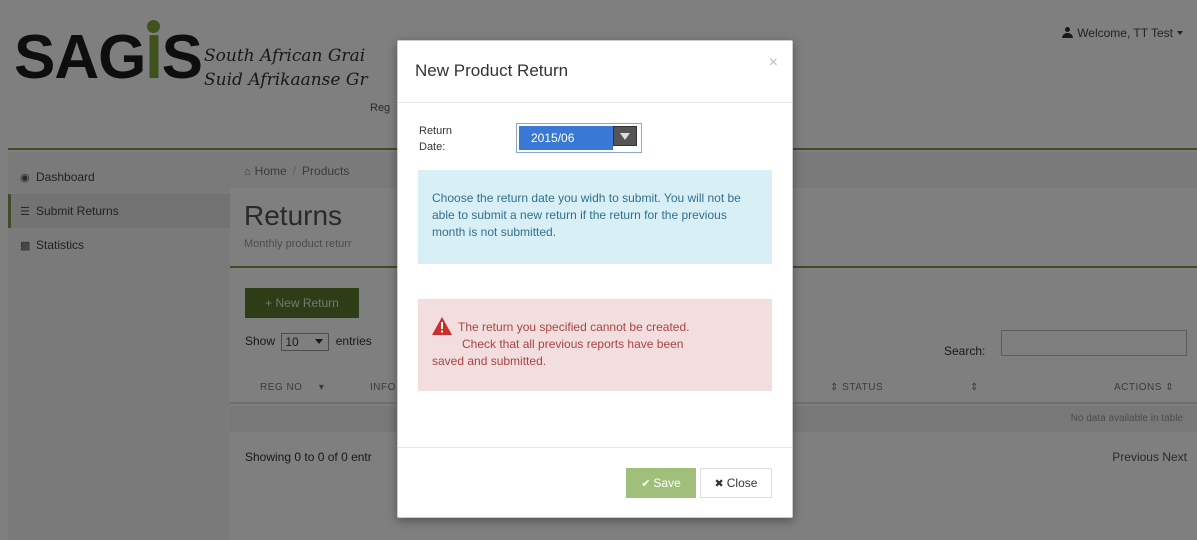  What do you see at coordinates (492, 70) in the screenshot?
I see `modal-title: New Product Return` at bounding box center [492, 70].